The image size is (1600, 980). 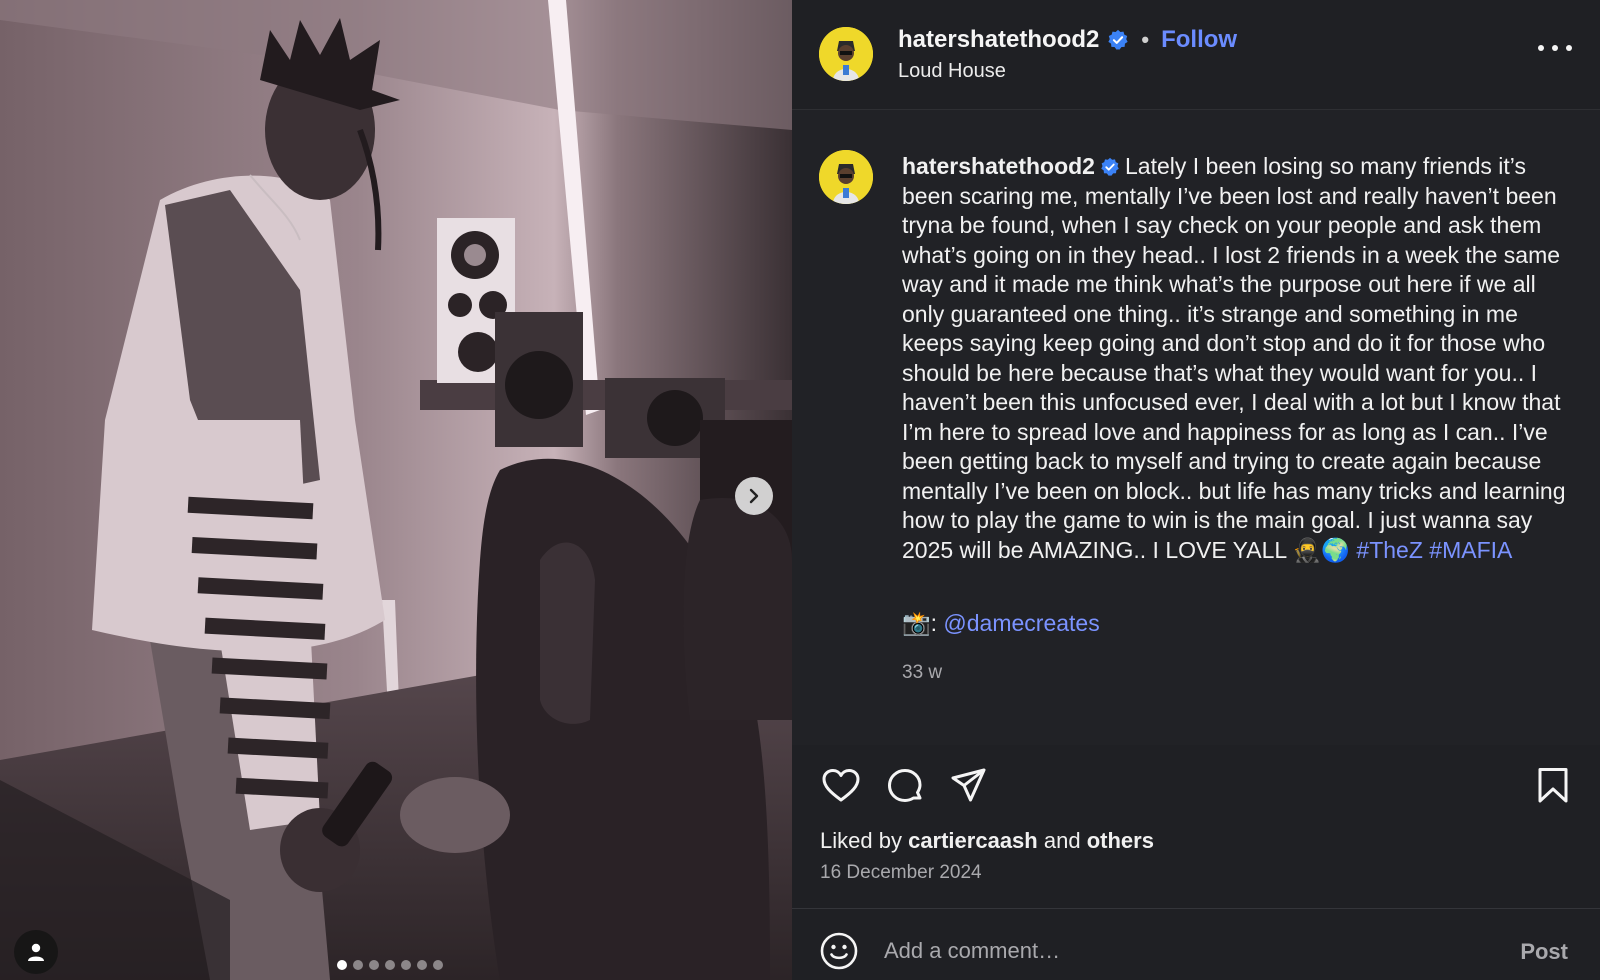 I want to click on tagged-users-button, so click(x=36, y=952).